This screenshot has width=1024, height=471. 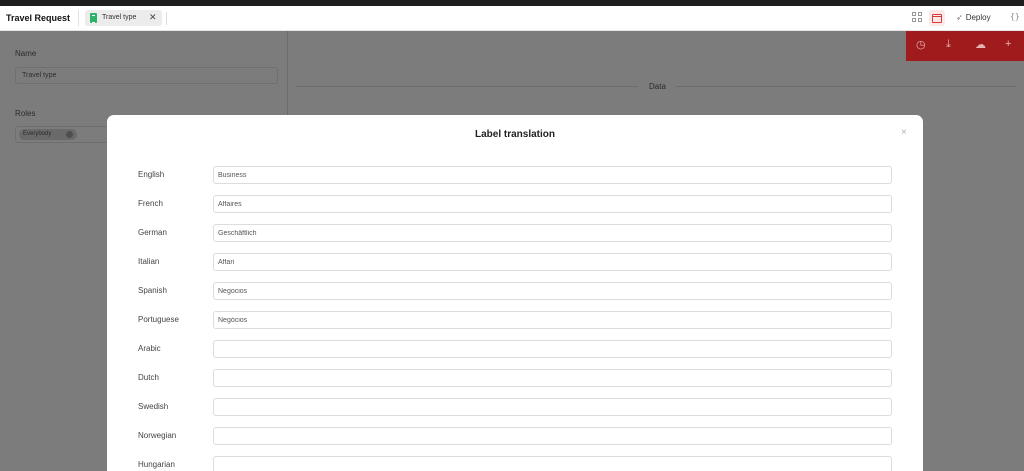 I want to click on translation-input-norwegian, so click(x=552, y=436).